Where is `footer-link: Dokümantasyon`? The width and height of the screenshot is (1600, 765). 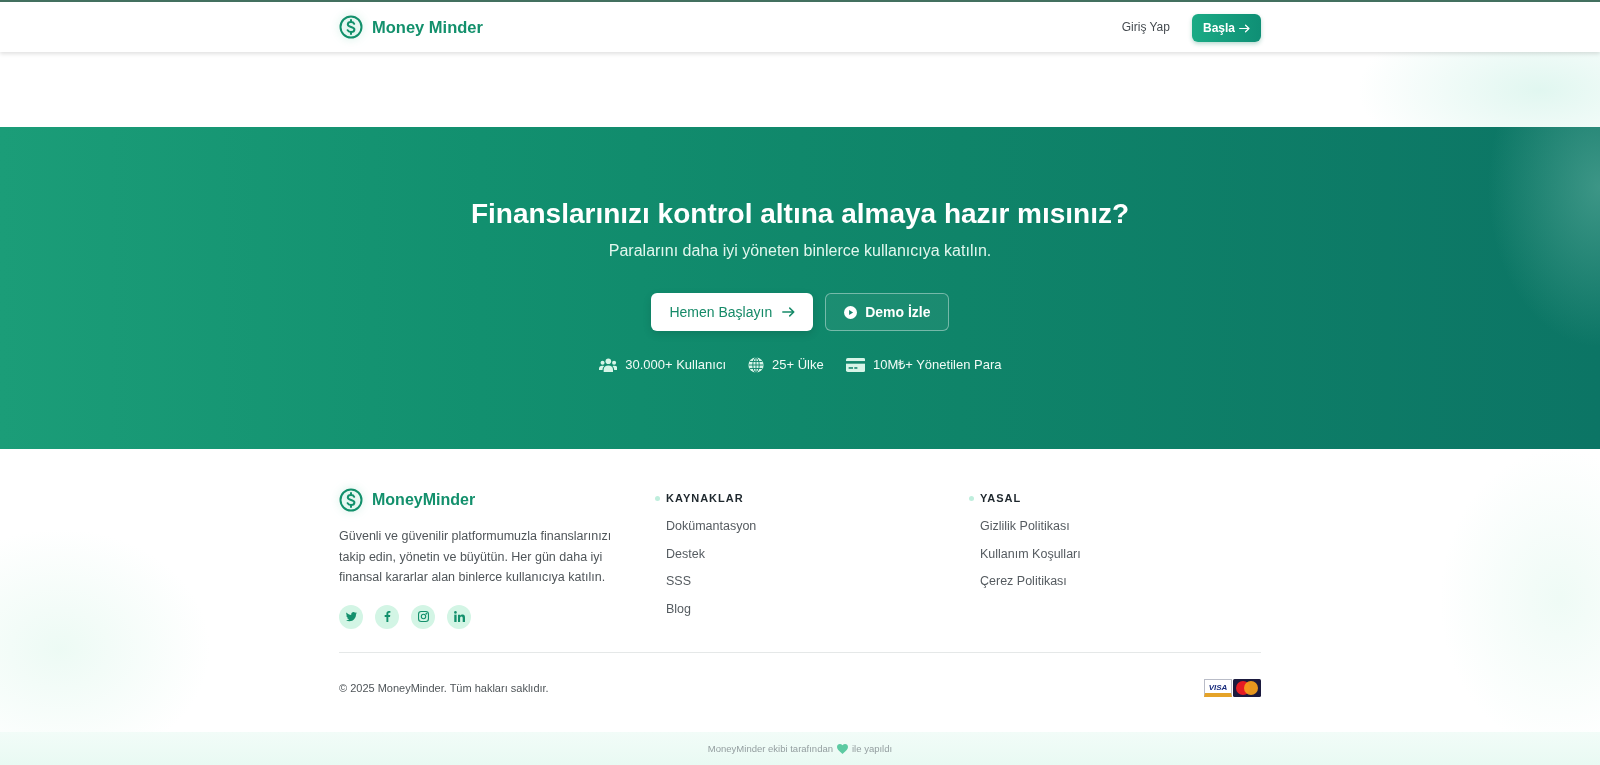 footer-link: Dokümantasyon is located at coordinates (711, 527).